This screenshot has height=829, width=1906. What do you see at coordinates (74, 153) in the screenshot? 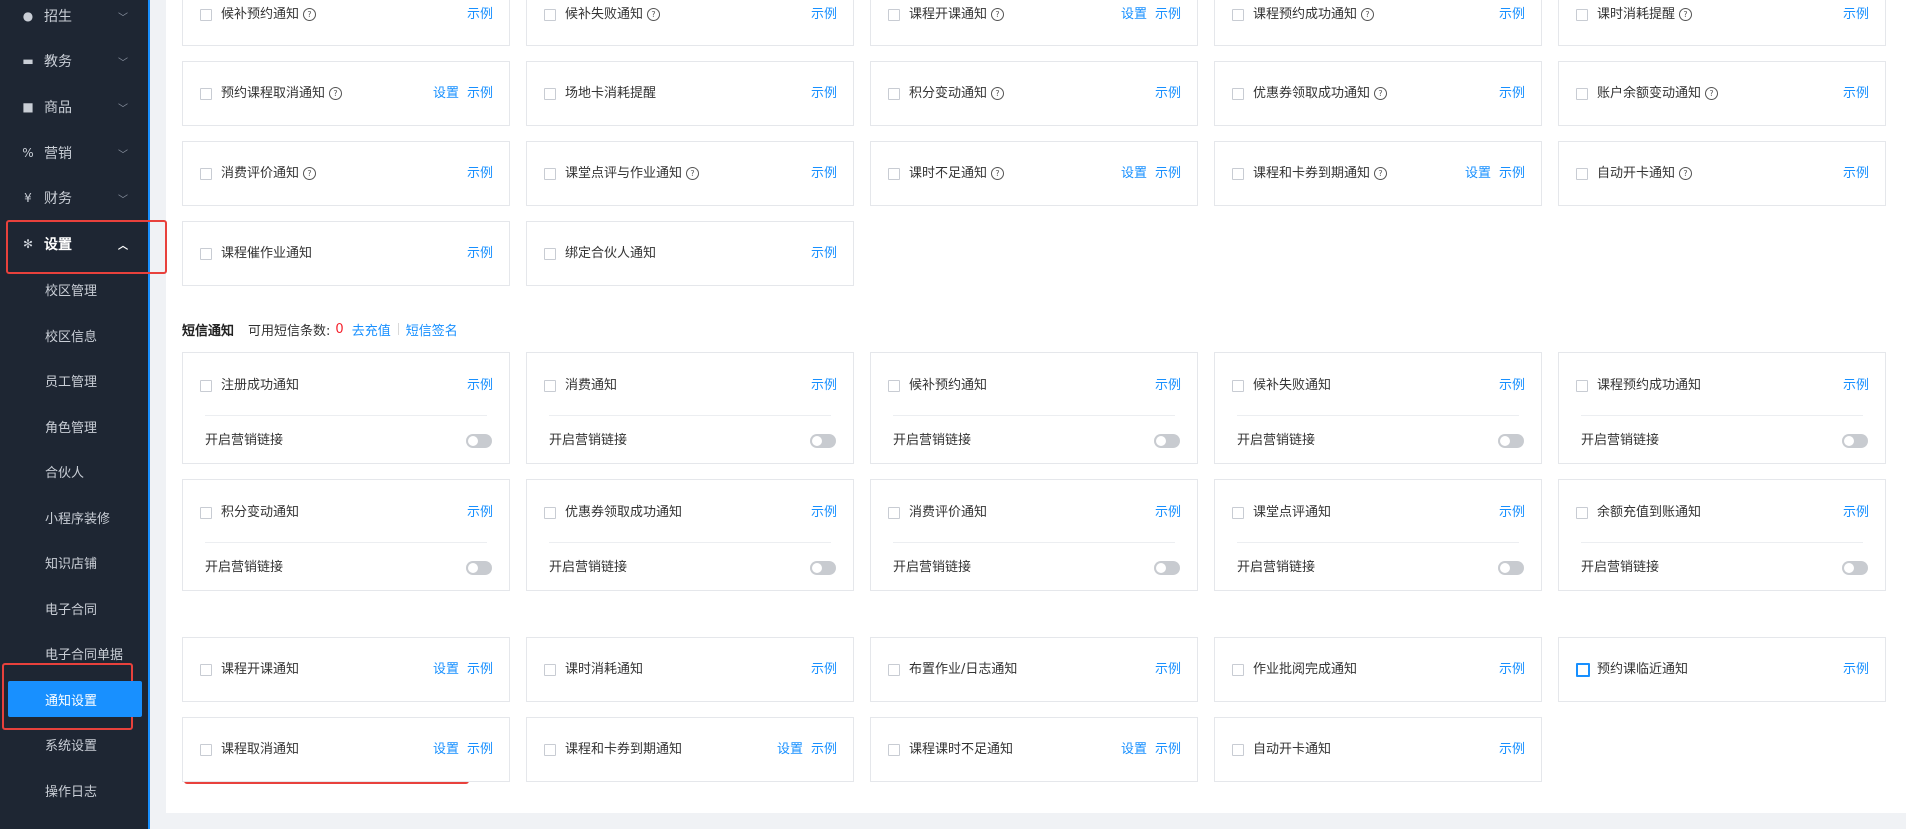
I see `sidebar-menu-discount: % 营销 ﹀` at bounding box center [74, 153].